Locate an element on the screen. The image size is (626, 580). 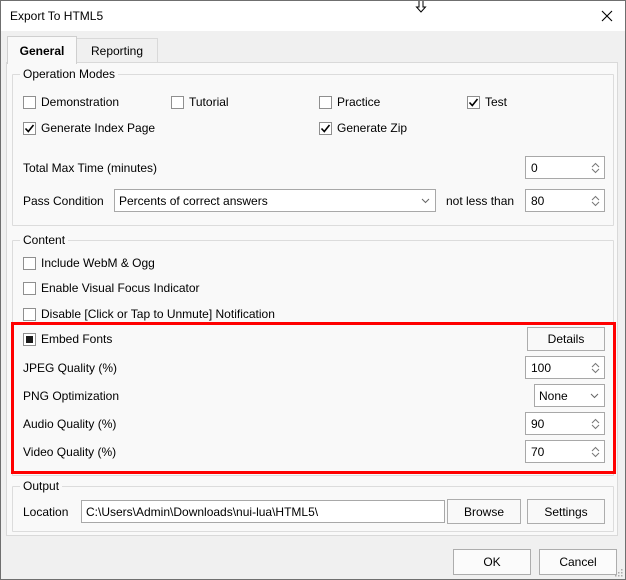
visual-focus-indicator-checkbox: Enable Visual Focus Indicator is located at coordinates (111, 288).